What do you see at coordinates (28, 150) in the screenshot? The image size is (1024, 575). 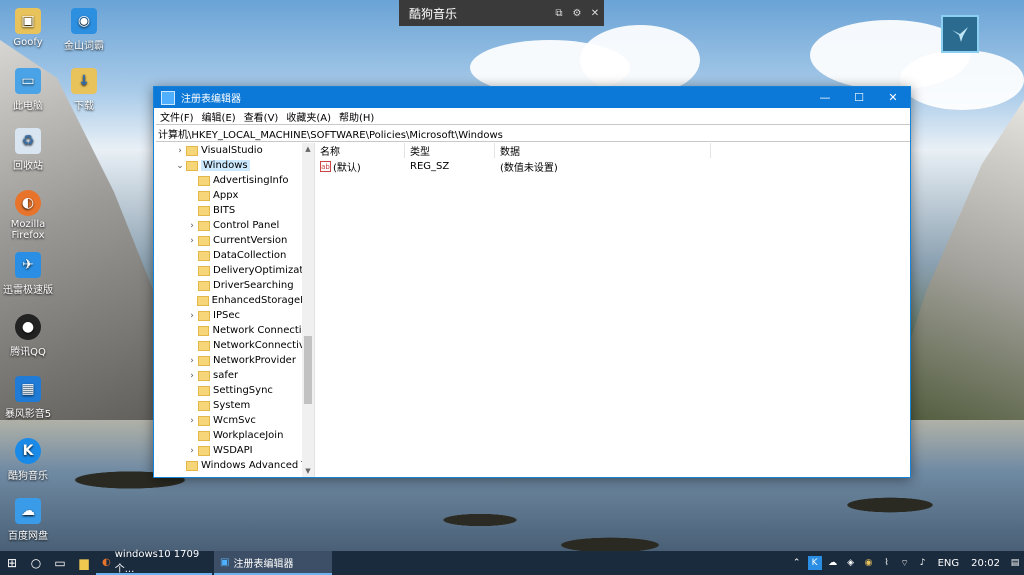 I see `desktop-icon-recycle-bin: ♻ 回收站` at bounding box center [28, 150].